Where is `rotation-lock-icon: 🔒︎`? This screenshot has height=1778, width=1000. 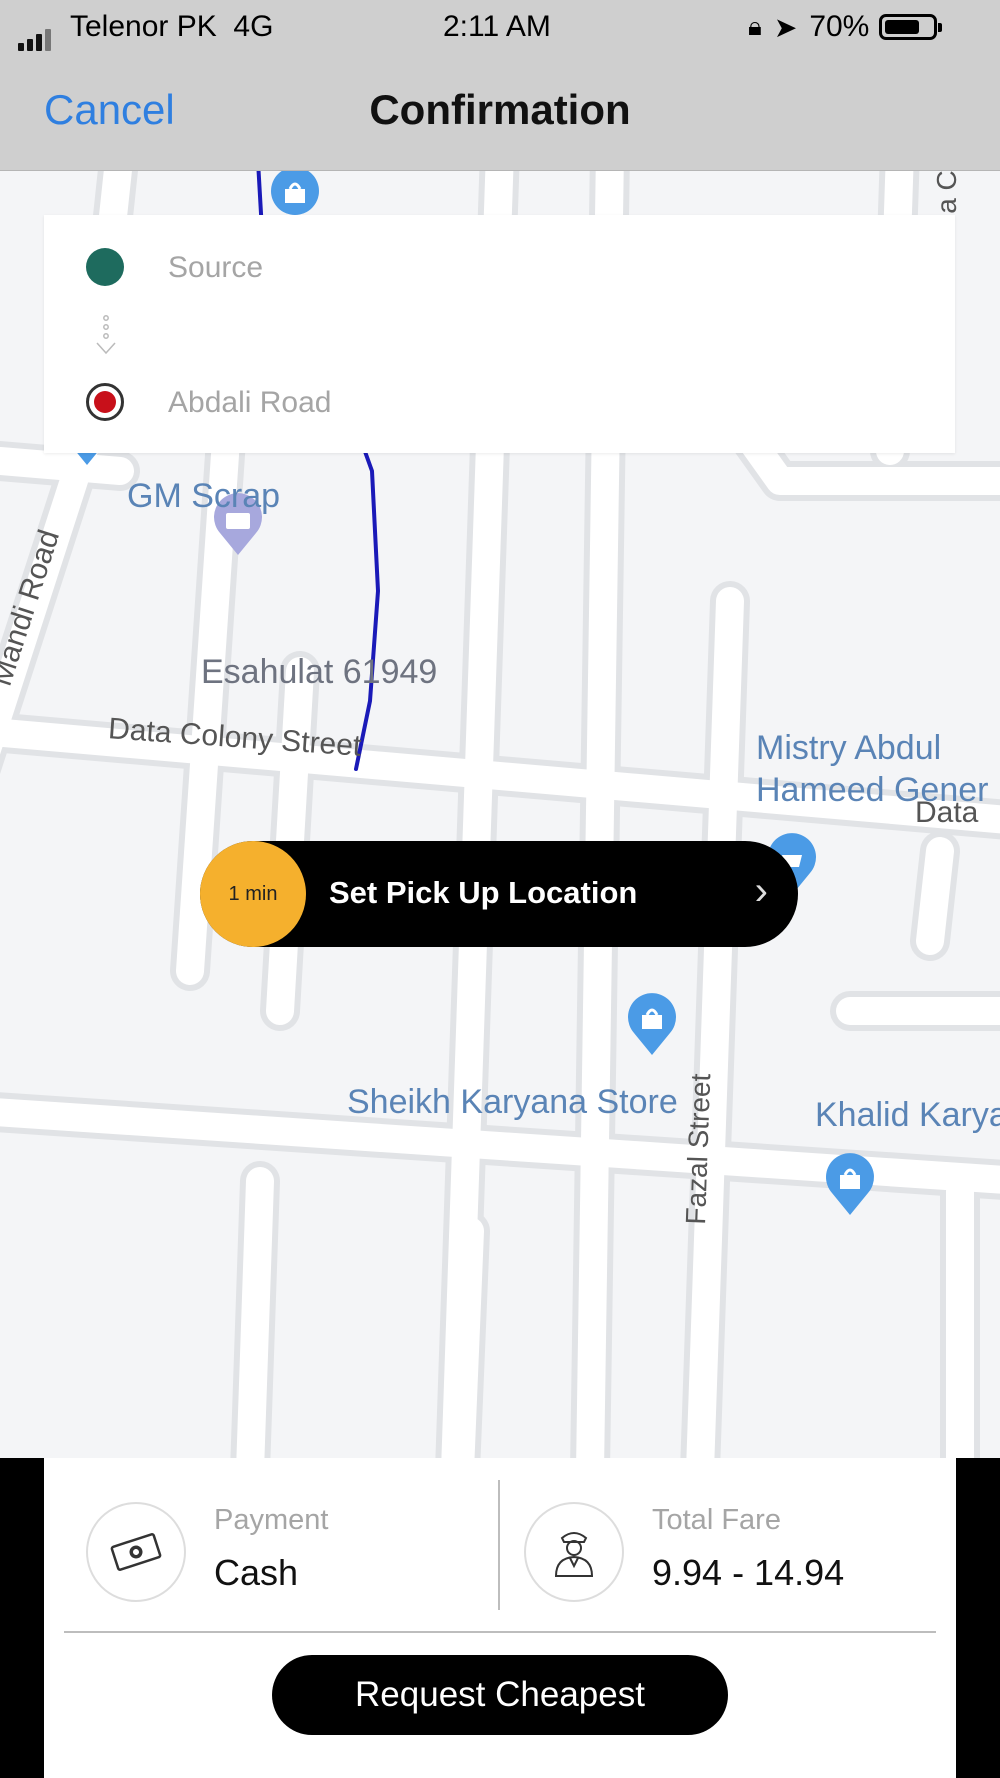 rotation-lock-icon: 🔒︎ is located at coordinates (755, 26).